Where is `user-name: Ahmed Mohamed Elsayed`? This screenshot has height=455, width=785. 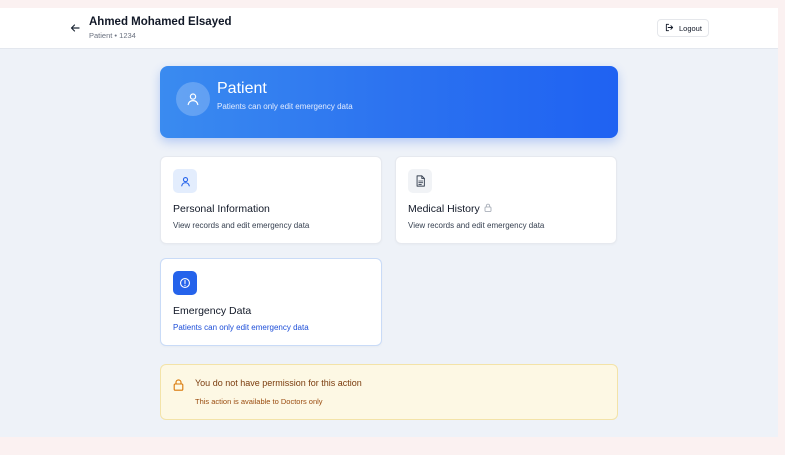
user-name: Ahmed Mohamed Elsayed is located at coordinates (160, 22).